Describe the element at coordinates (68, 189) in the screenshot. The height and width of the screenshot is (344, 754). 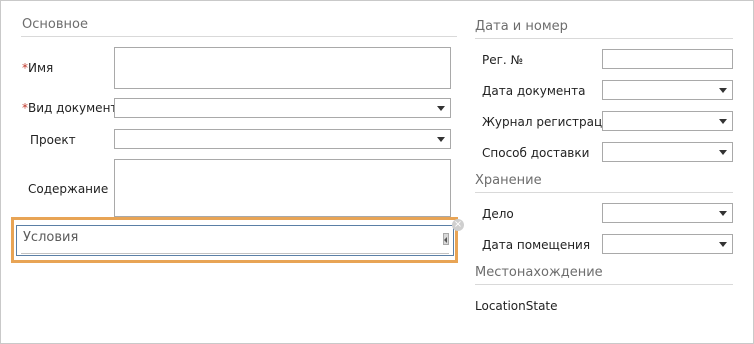
I see `content-label: Содержание` at that location.